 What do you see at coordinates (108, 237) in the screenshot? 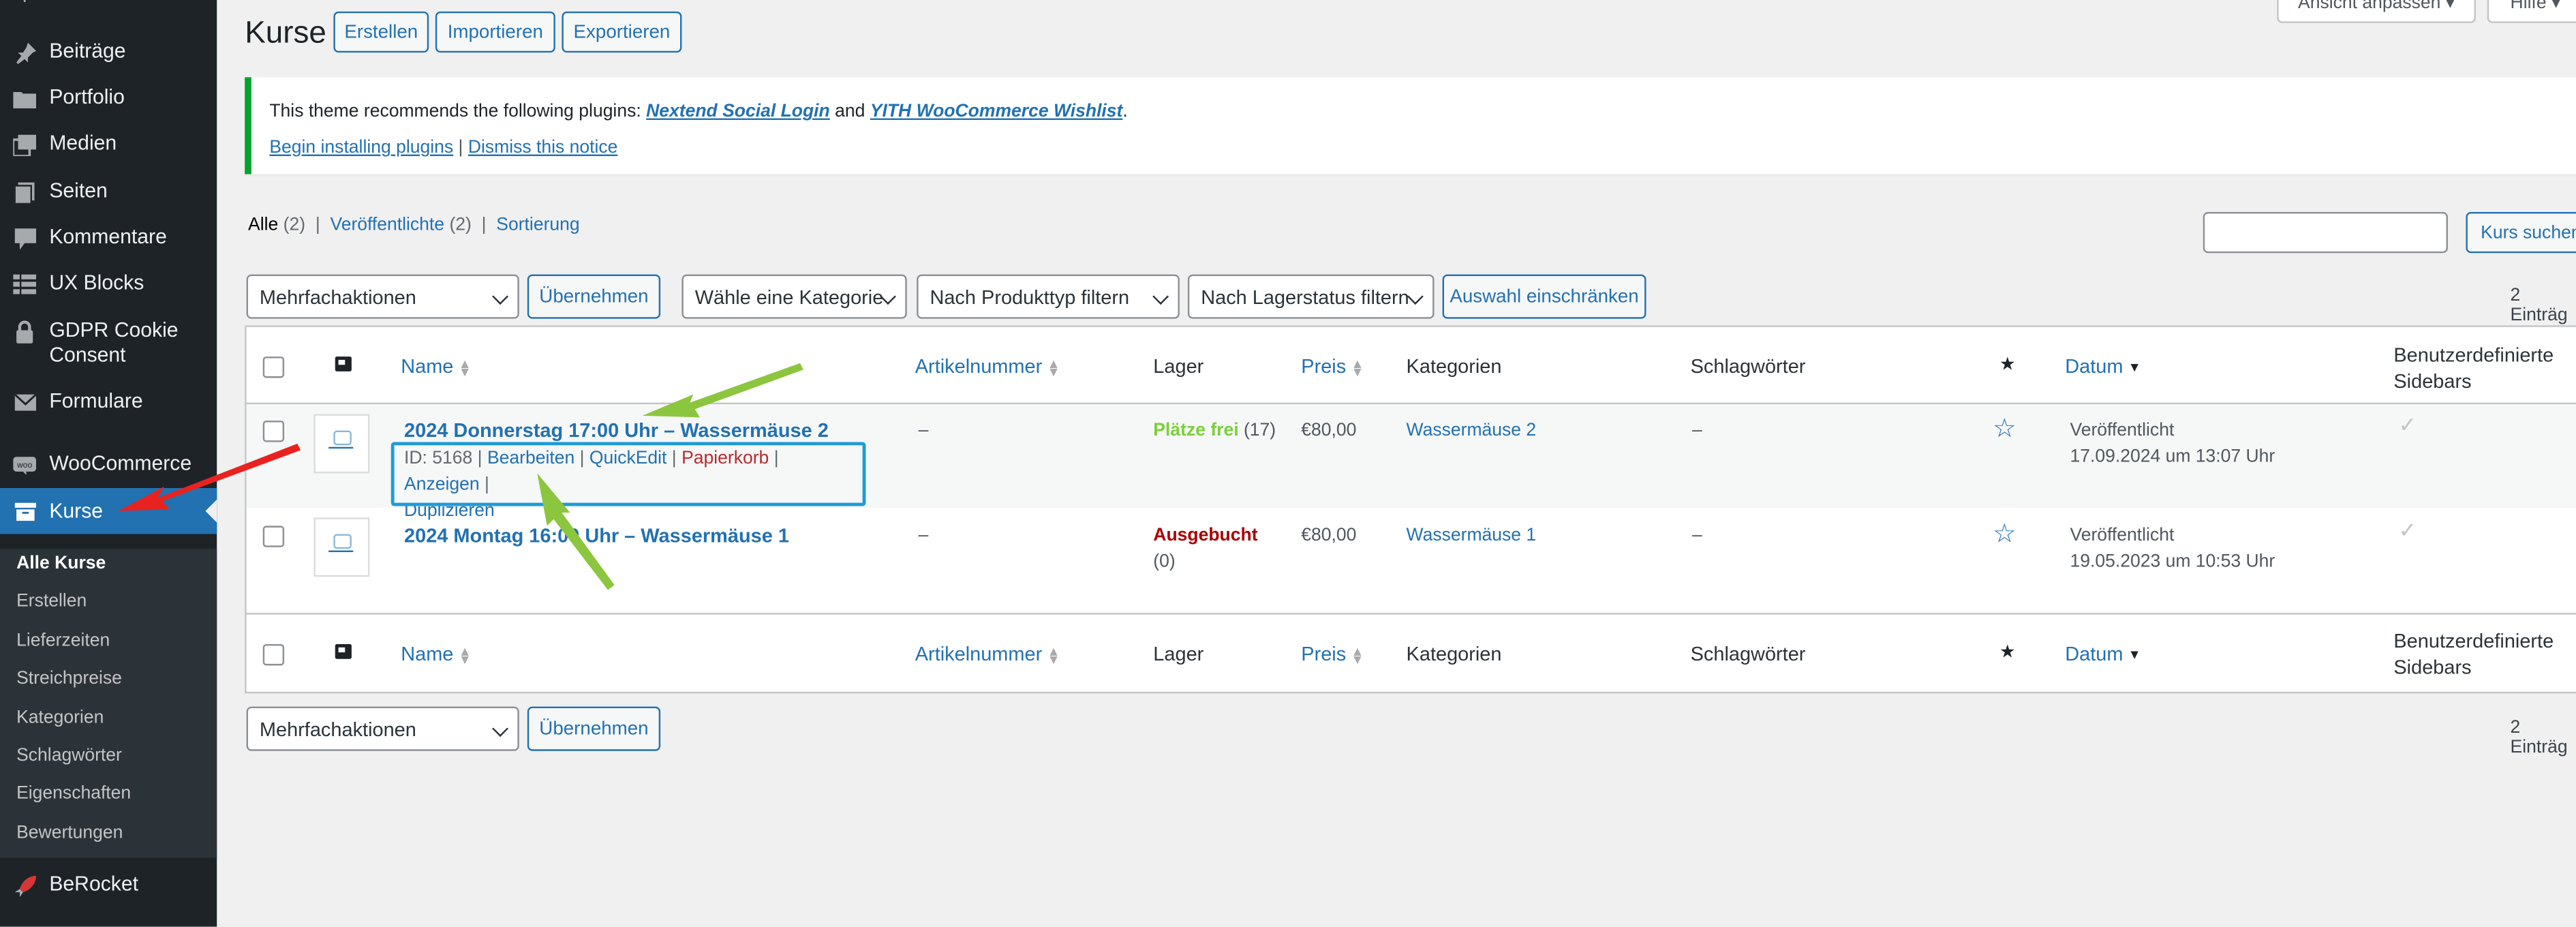
I see `sidebar-item-kommentare: Kommentare` at bounding box center [108, 237].